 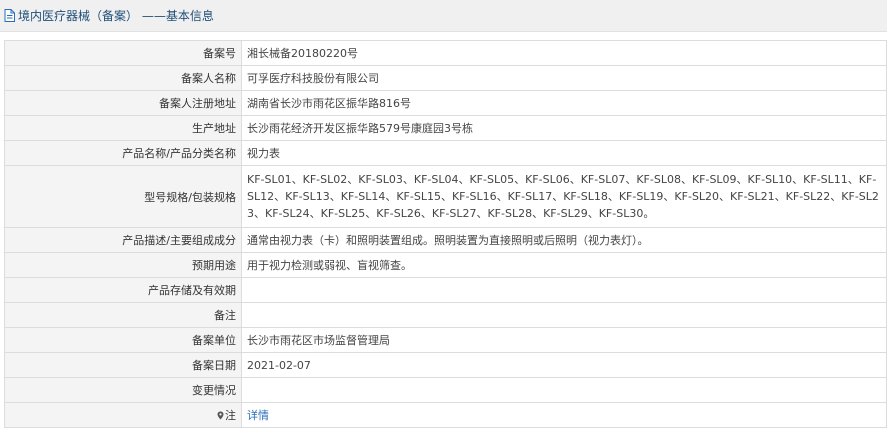 What do you see at coordinates (564, 53) in the screenshot?
I see `row-value-record-no: 湘长械备20180220号` at bounding box center [564, 53].